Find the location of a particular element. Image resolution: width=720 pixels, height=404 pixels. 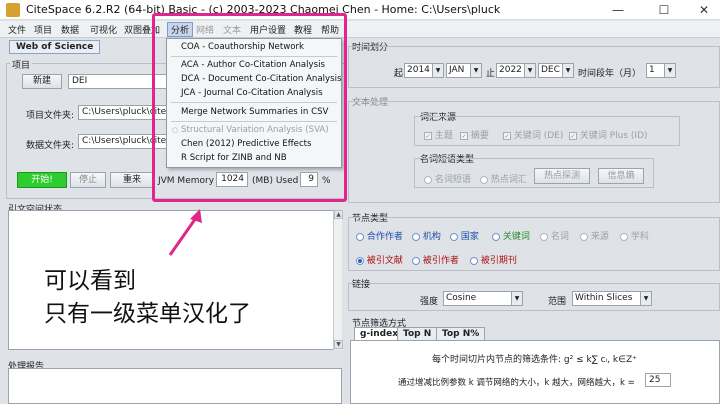

node-country-label: 国家 is located at coordinates (469, 237).